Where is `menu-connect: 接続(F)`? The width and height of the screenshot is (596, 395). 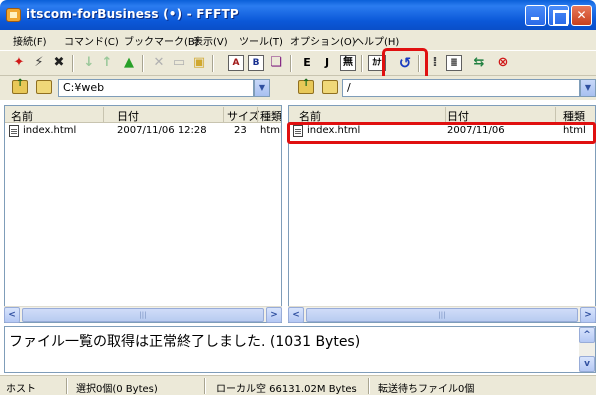 menu-connect: 接続(F) is located at coordinates (30, 40).